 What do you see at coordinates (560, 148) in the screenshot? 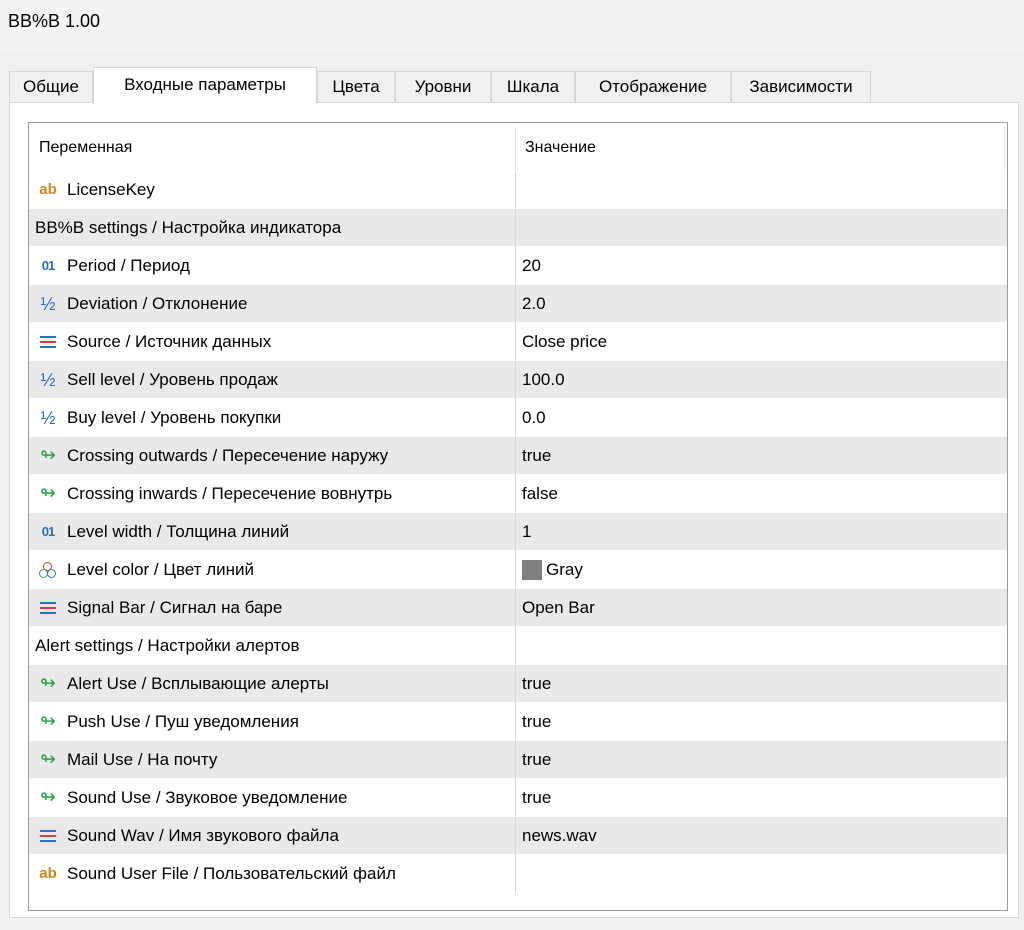
I see `column-header-value: Значение` at bounding box center [560, 148].